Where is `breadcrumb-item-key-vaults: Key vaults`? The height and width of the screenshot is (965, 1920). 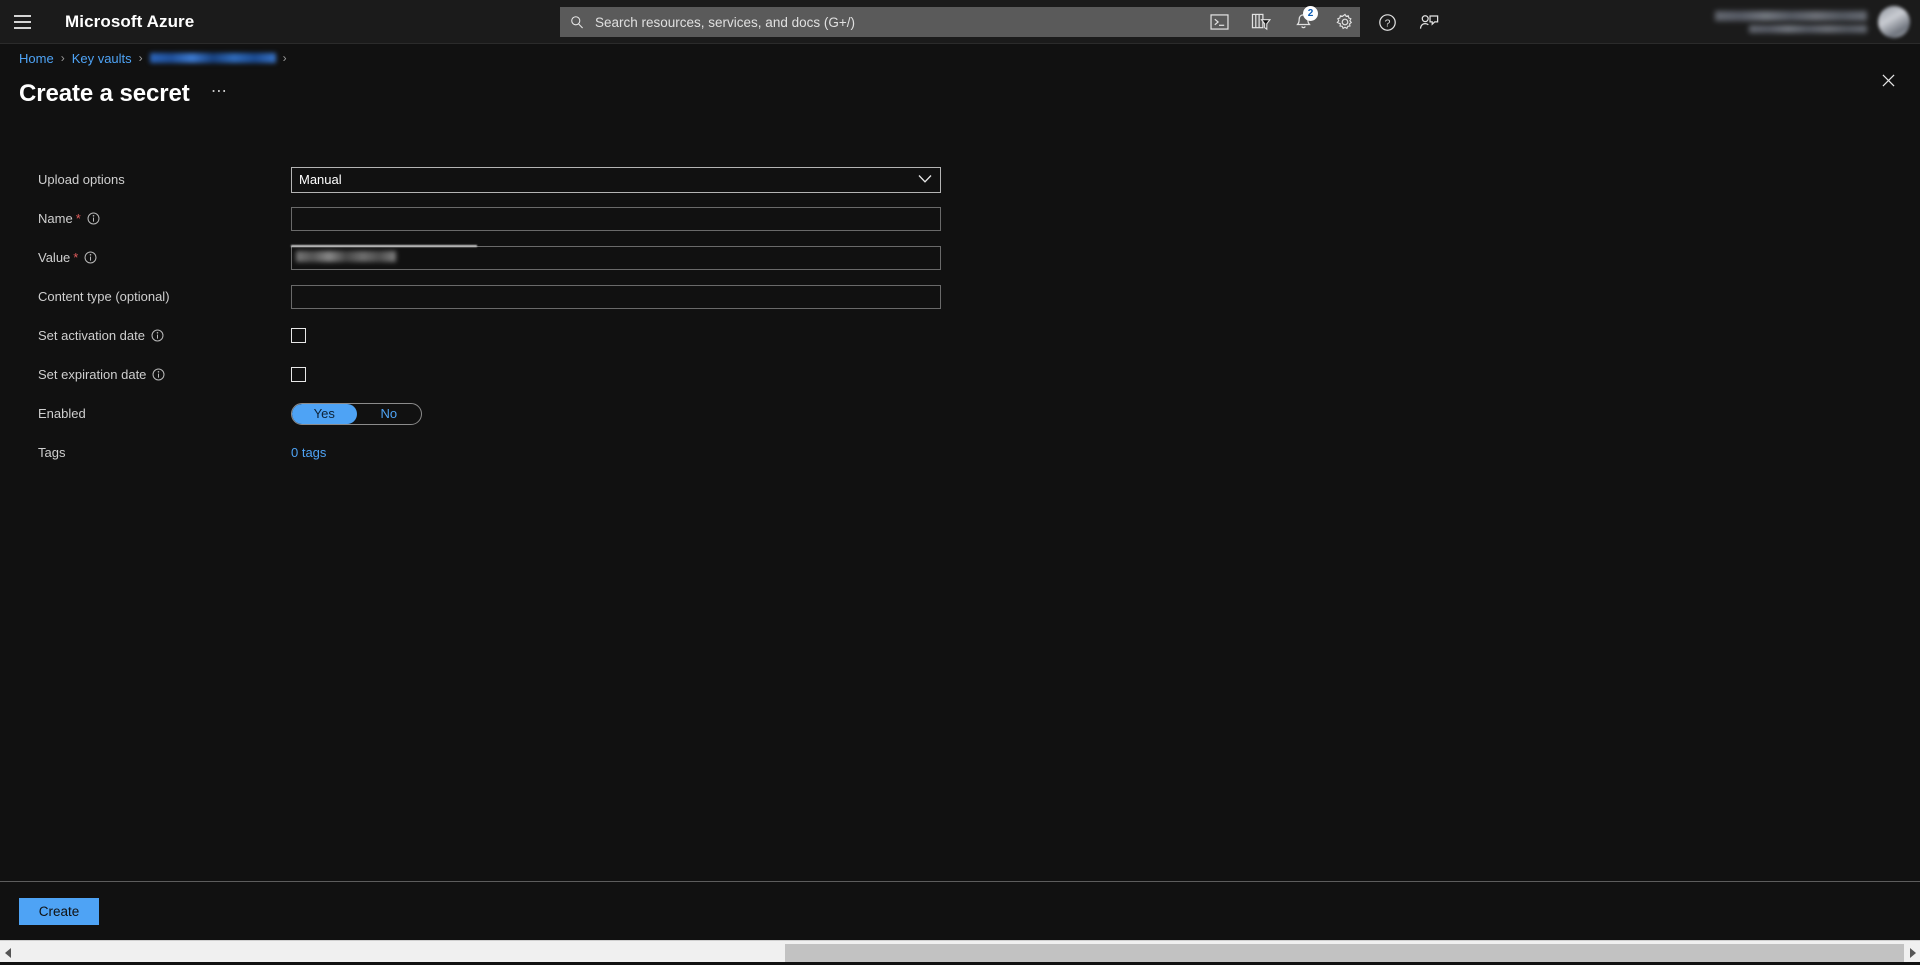 breadcrumb-item-key-vaults: Key vaults is located at coordinates (102, 58).